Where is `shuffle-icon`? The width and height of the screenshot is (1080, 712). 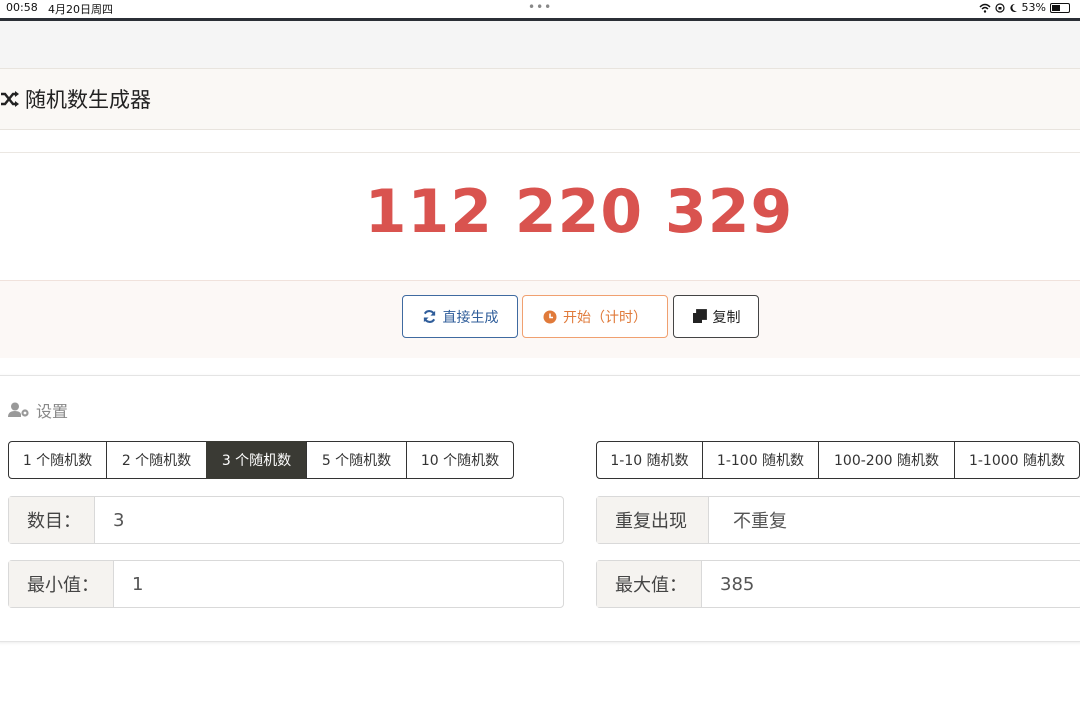
shuffle-icon is located at coordinates (10, 99).